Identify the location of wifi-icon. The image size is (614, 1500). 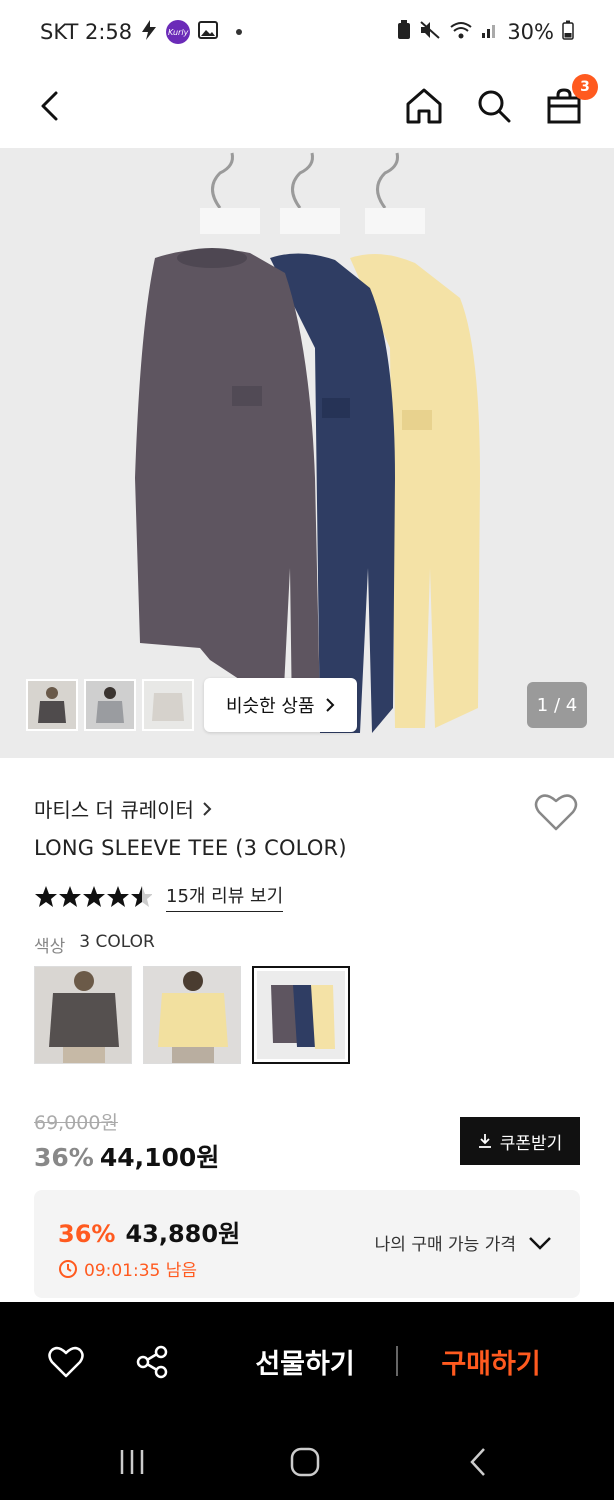
(461, 32).